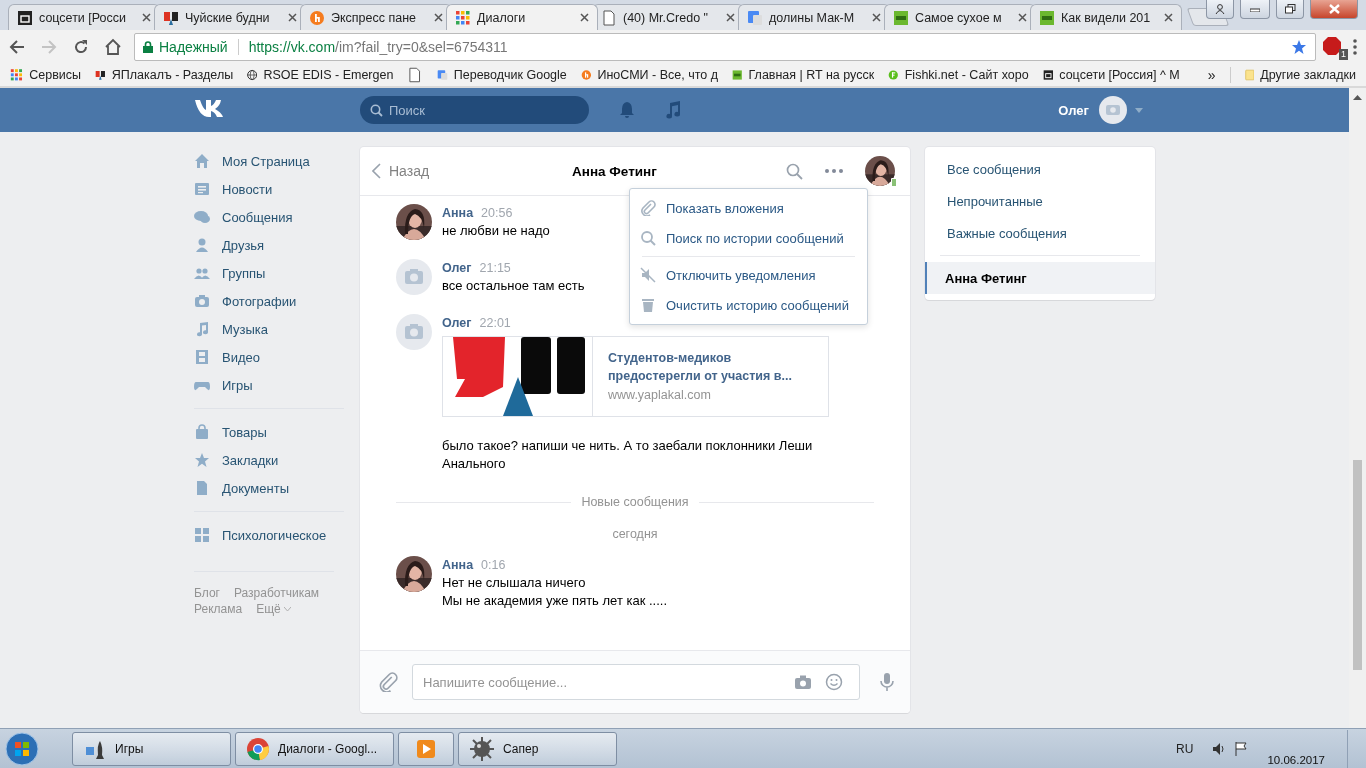  What do you see at coordinates (269, 189) in the screenshot?
I see `sidebar-item: Новости` at bounding box center [269, 189].